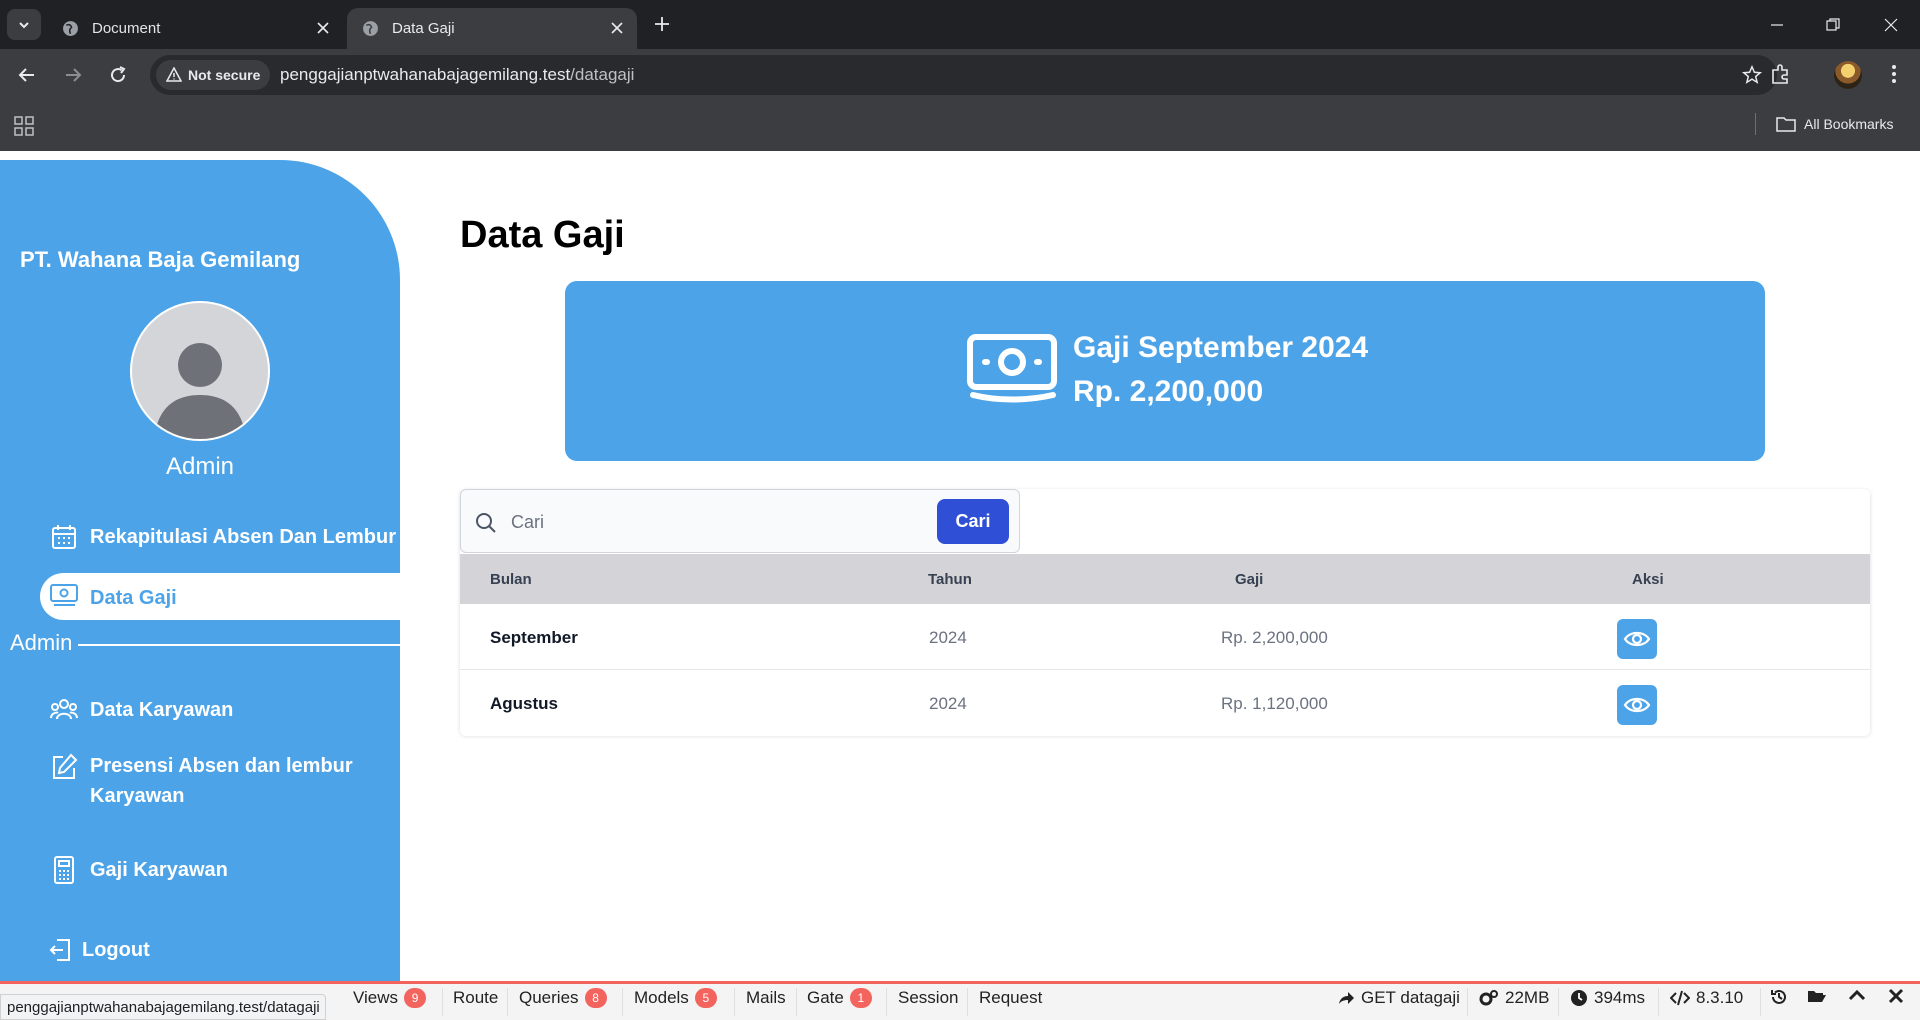  I want to click on debug-tab-label: Request, so click(1011, 997).